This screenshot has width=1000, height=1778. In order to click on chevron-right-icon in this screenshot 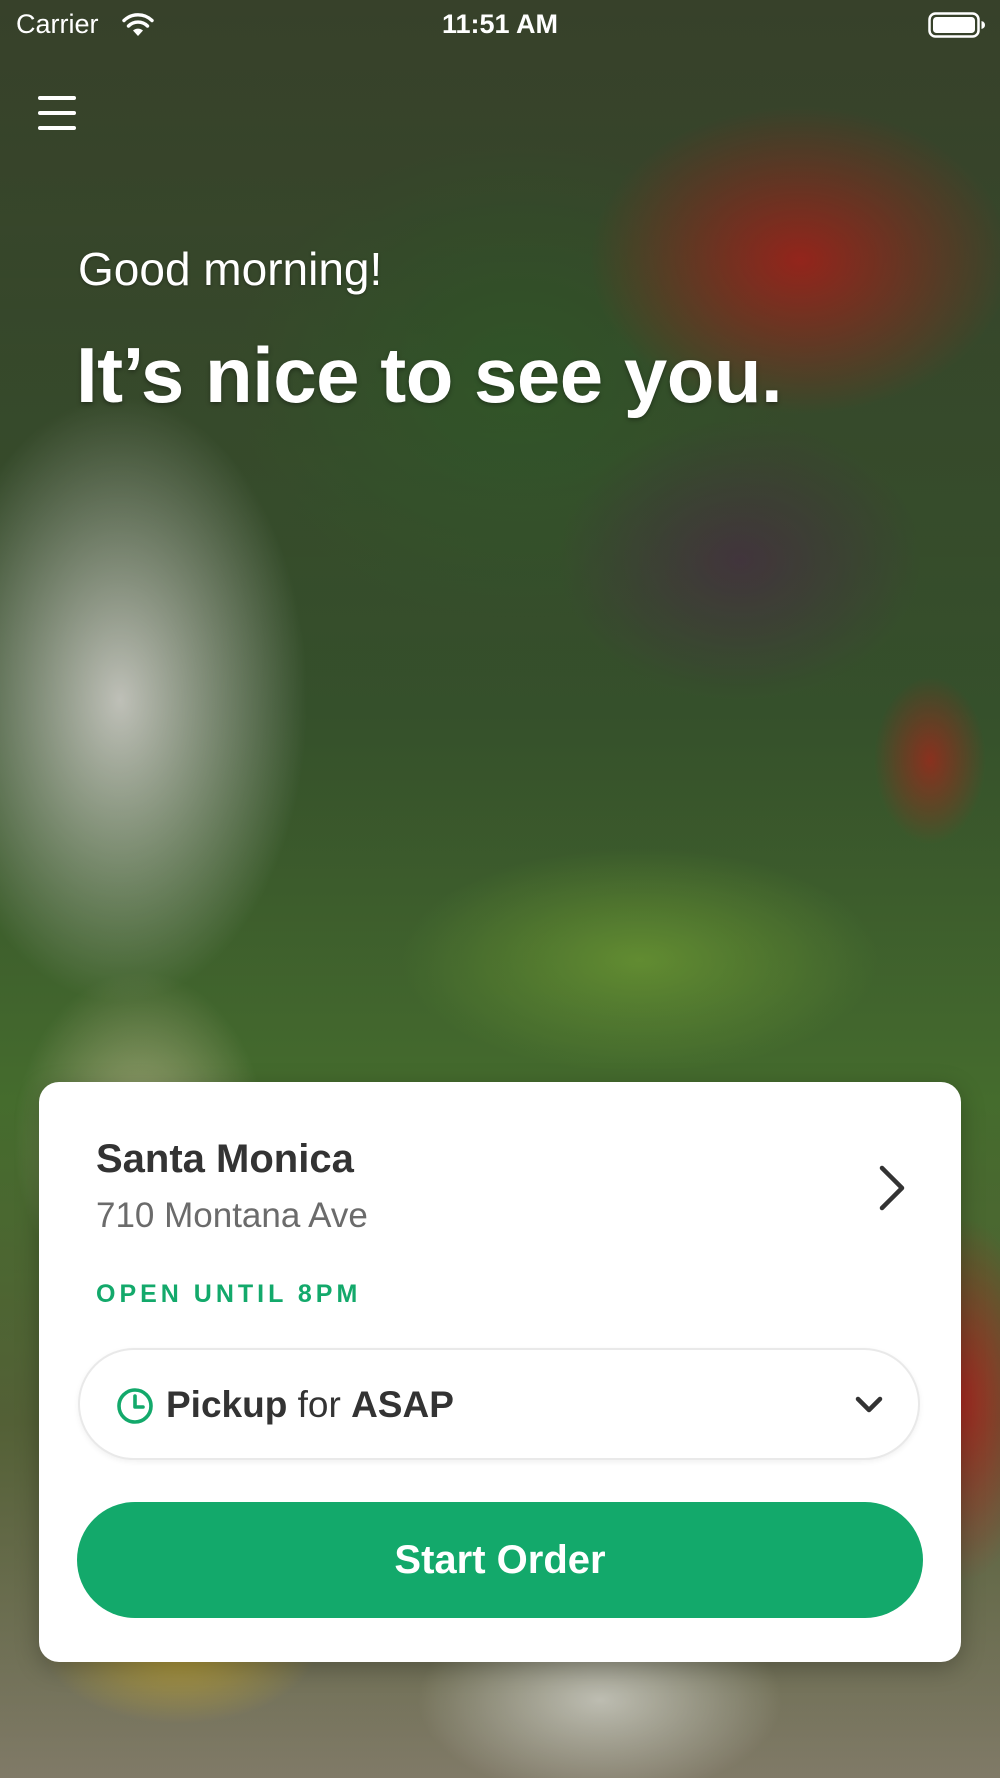, I will do `click(892, 1188)`.